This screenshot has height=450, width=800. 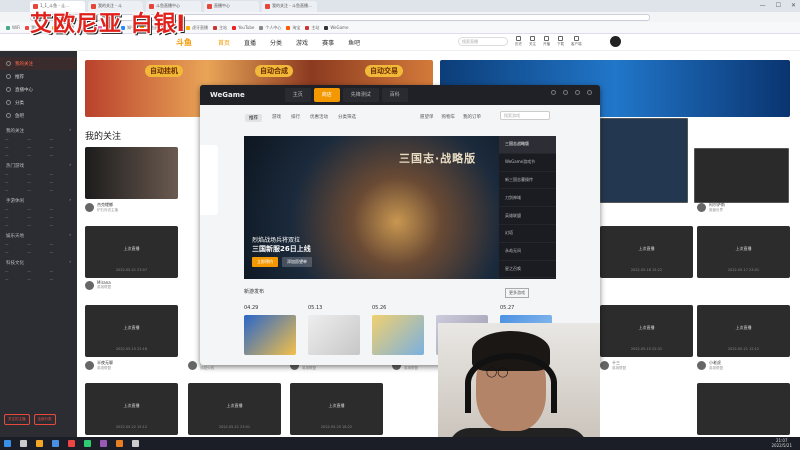 What do you see at coordinates (560, 41) in the screenshot?
I see `download-button: 下载` at bounding box center [560, 41].